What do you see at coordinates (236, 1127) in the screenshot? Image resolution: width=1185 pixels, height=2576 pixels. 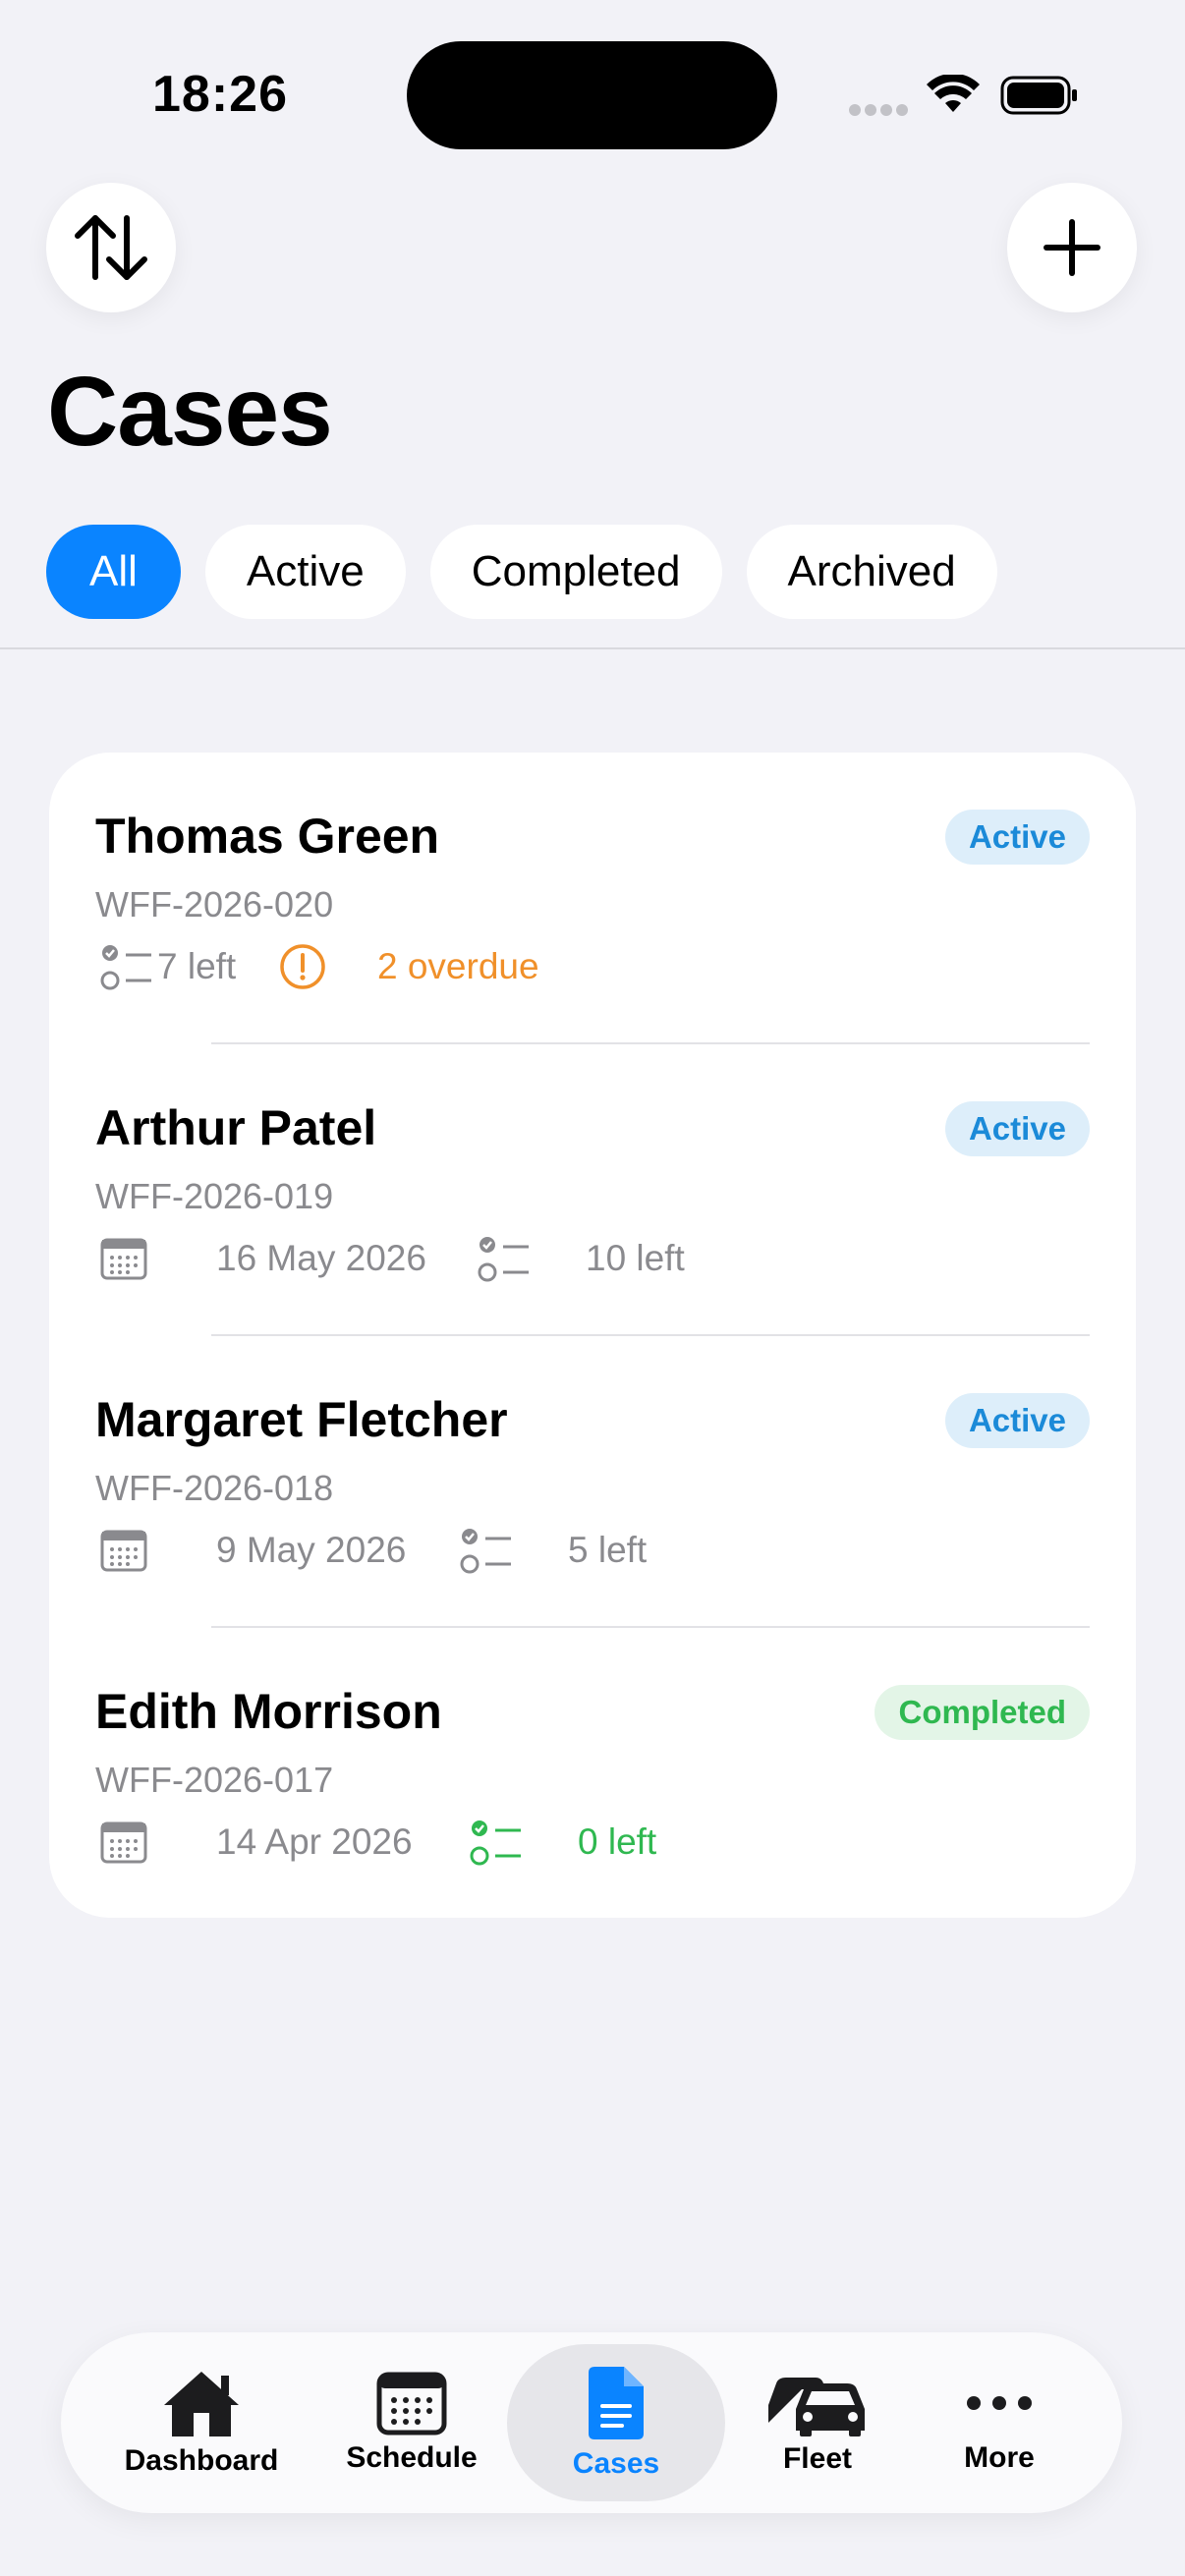 I see `case-name: Arthur Patel` at bounding box center [236, 1127].